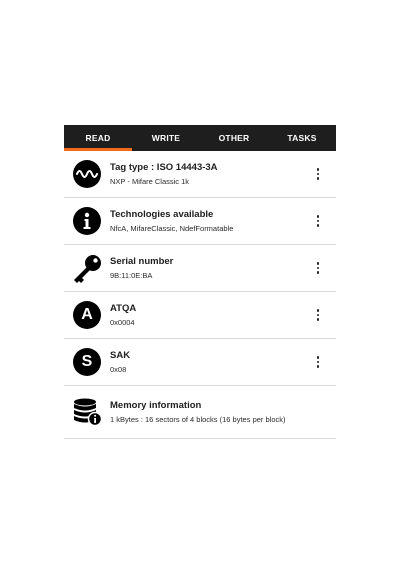  I want to click on tab-tasks: TASKS, so click(302, 138).